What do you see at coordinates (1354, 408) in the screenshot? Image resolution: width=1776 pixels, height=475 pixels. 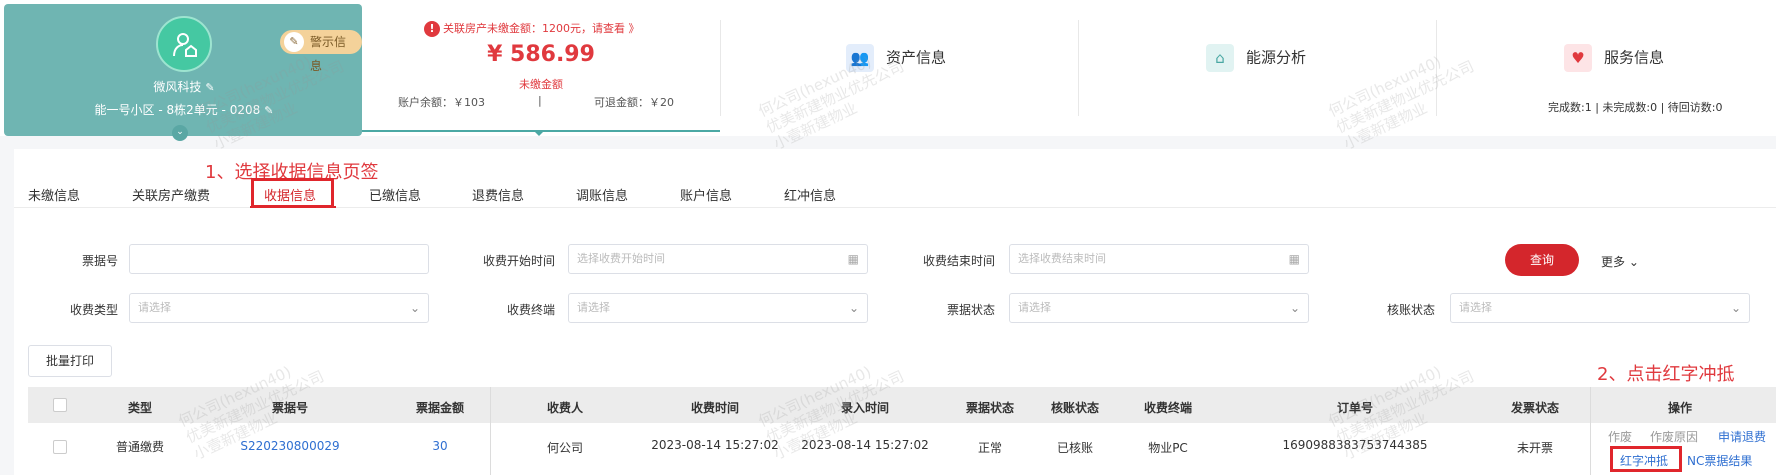 I see `column-header: 订单号` at bounding box center [1354, 408].